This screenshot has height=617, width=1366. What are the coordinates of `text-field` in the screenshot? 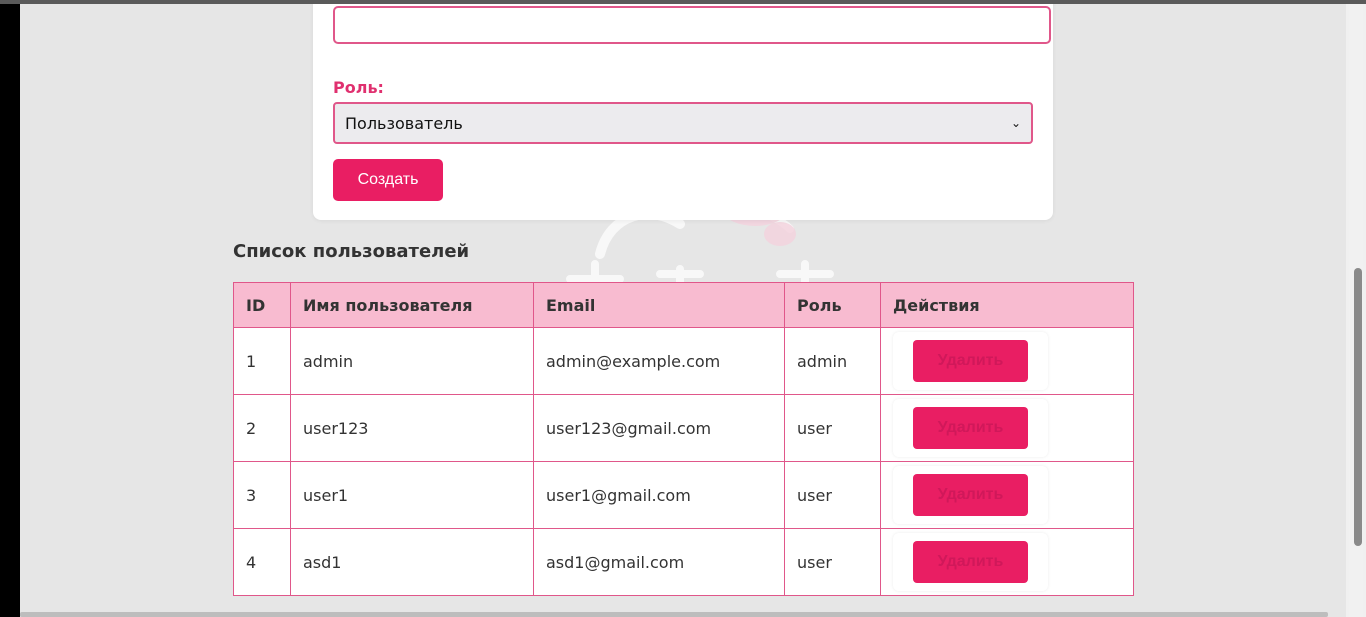 It's located at (692, 25).